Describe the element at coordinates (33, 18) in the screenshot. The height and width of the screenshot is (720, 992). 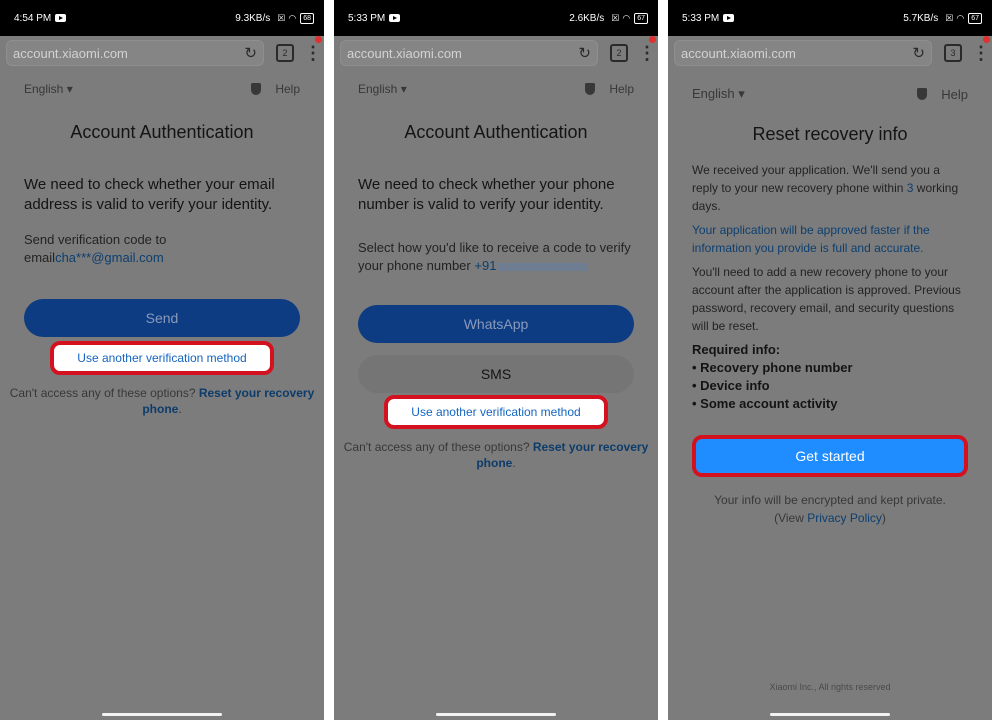
I see `status-time: 4:54 PM` at that location.